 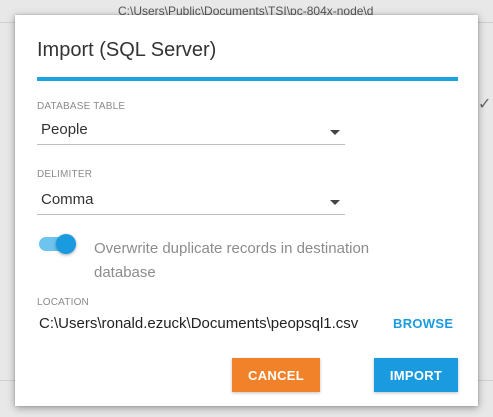 What do you see at coordinates (191, 131) in the screenshot?
I see `database-table-select: People` at bounding box center [191, 131].